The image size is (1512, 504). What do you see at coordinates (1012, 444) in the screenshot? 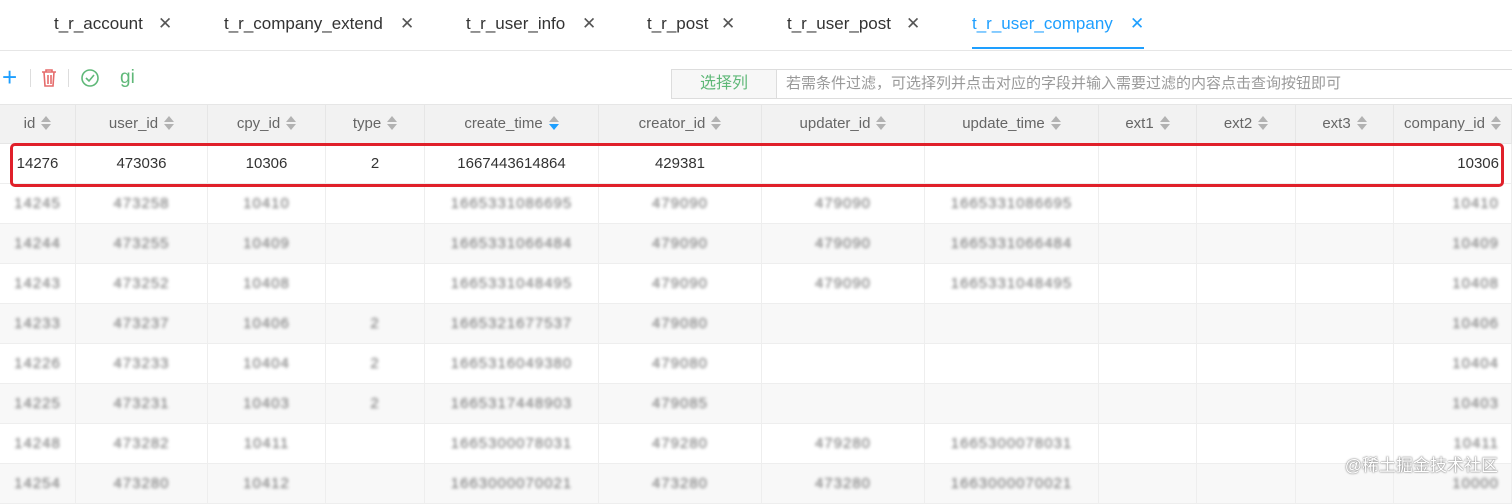
I see `cell-update-time: 1665300078031` at bounding box center [1012, 444].